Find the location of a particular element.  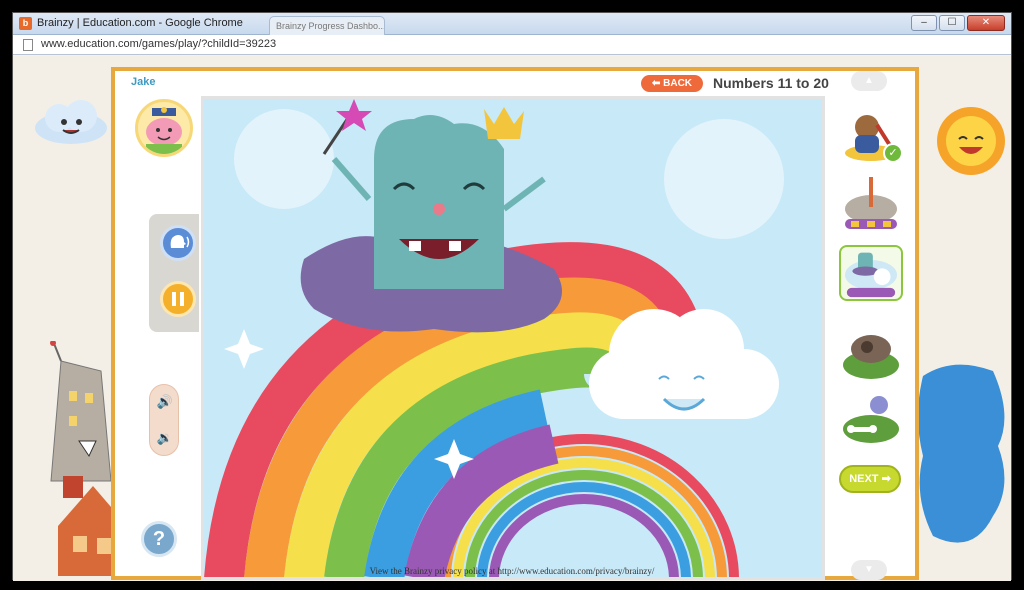

window-controls: – ☐ ✕ is located at coordinates (958, 23).